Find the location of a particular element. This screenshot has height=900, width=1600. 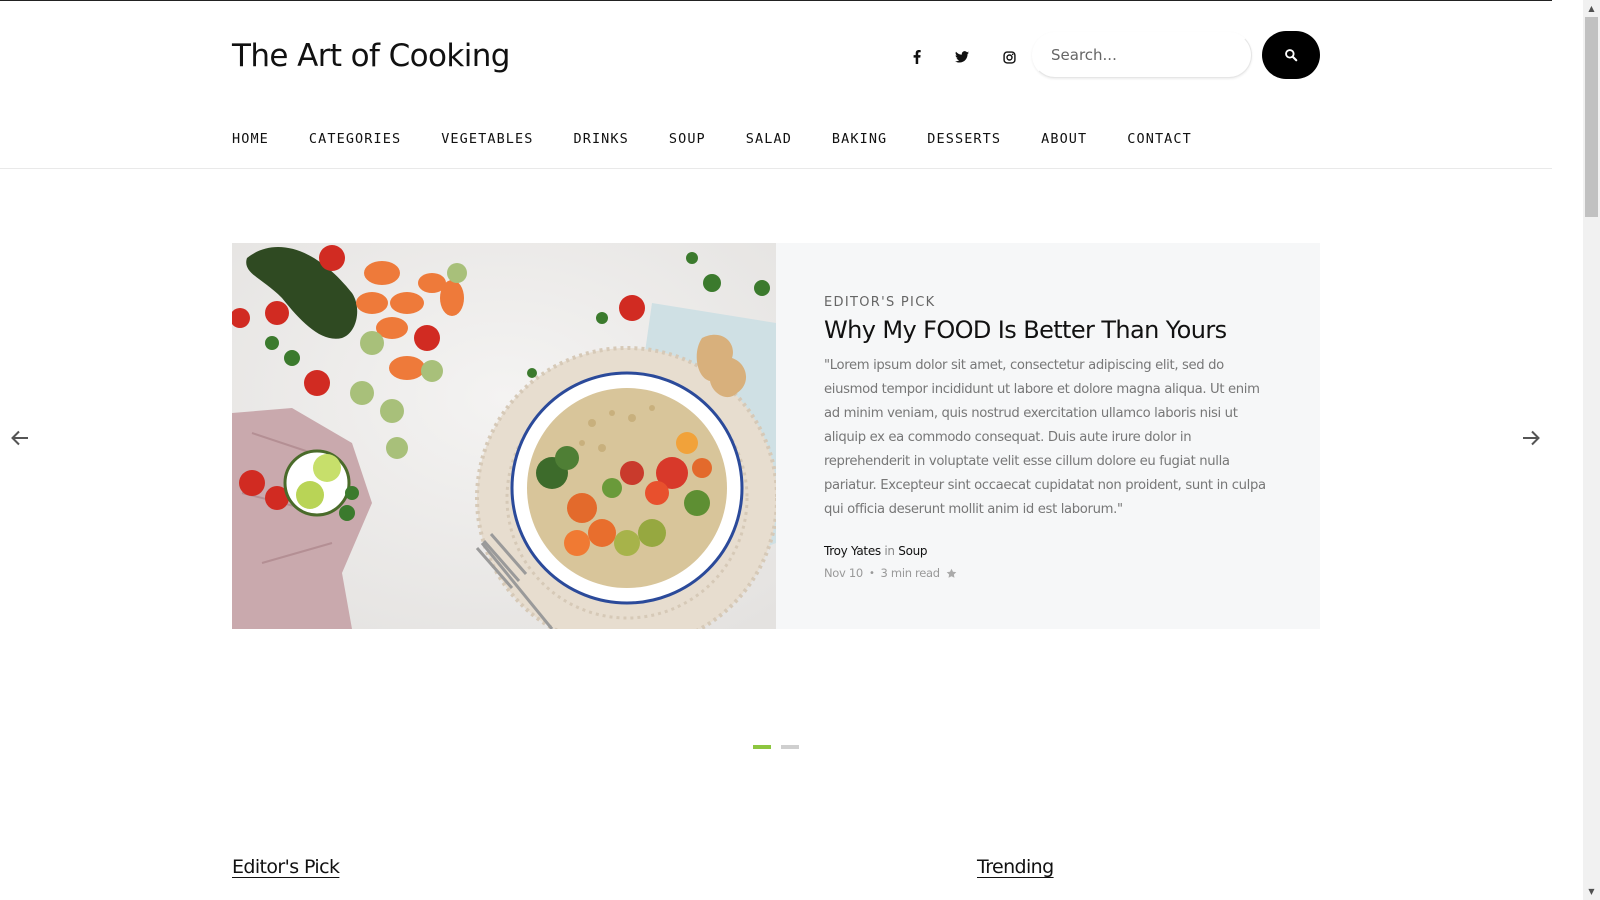

nav-item-home: HOME is located at coordinates (250, 139).